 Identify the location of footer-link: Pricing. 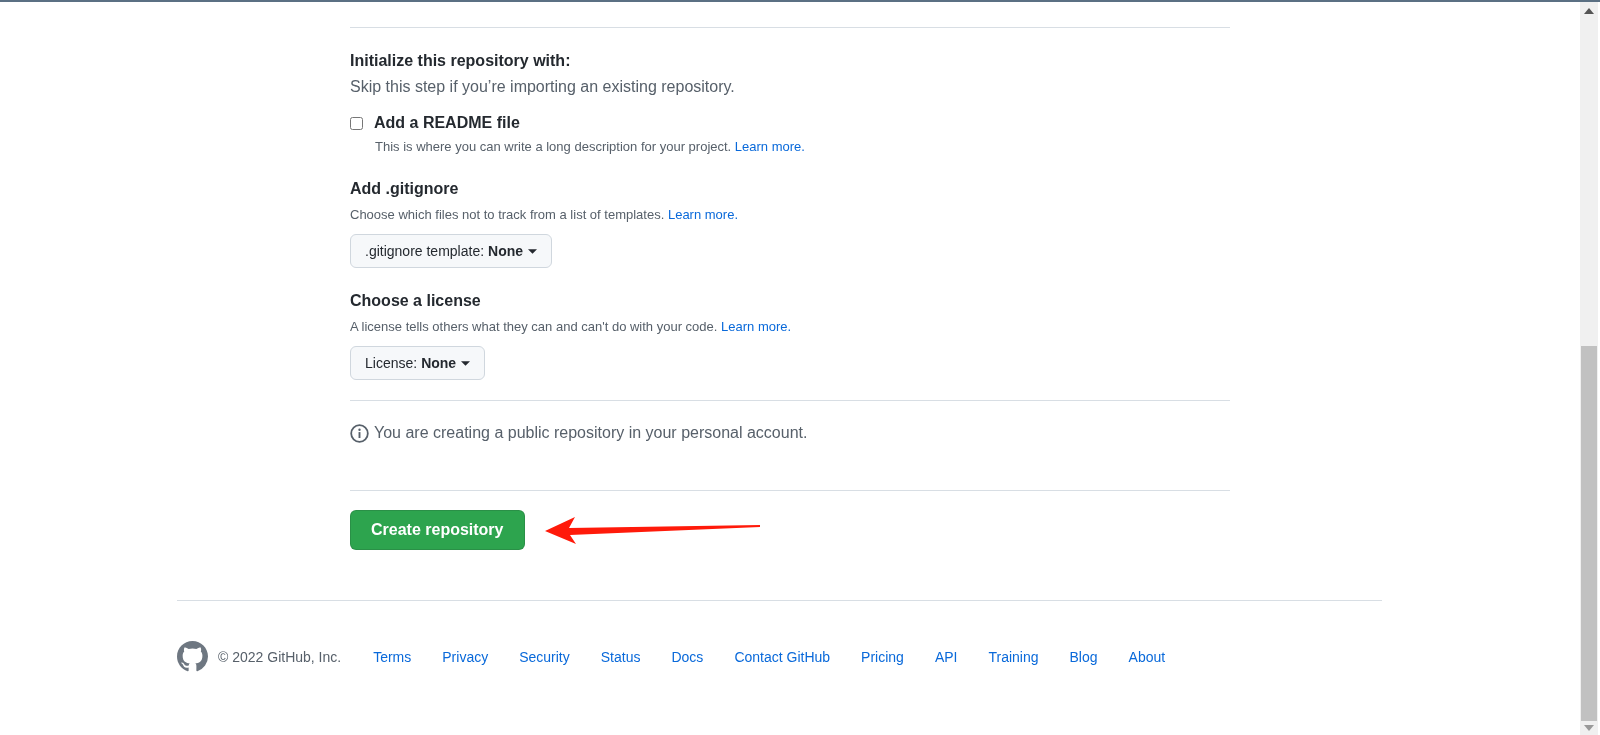
(882, 656).